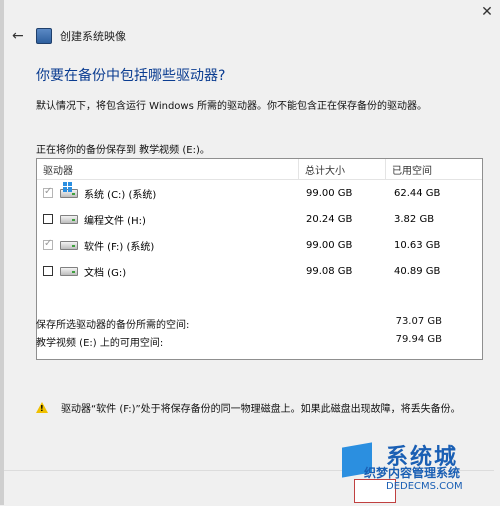 This screenshot has width=500, height=506. What do you see at coordinates (417, 193) in the screenshot?
I see `drive-used-space: 62.44 GB` at bounding box center [417, 193].